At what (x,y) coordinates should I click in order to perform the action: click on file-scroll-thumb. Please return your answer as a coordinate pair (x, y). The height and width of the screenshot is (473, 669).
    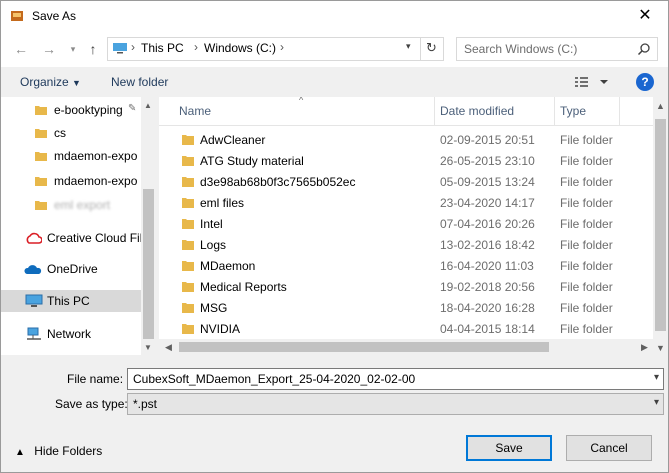
    Looking at the image, I should click on (660, 225).